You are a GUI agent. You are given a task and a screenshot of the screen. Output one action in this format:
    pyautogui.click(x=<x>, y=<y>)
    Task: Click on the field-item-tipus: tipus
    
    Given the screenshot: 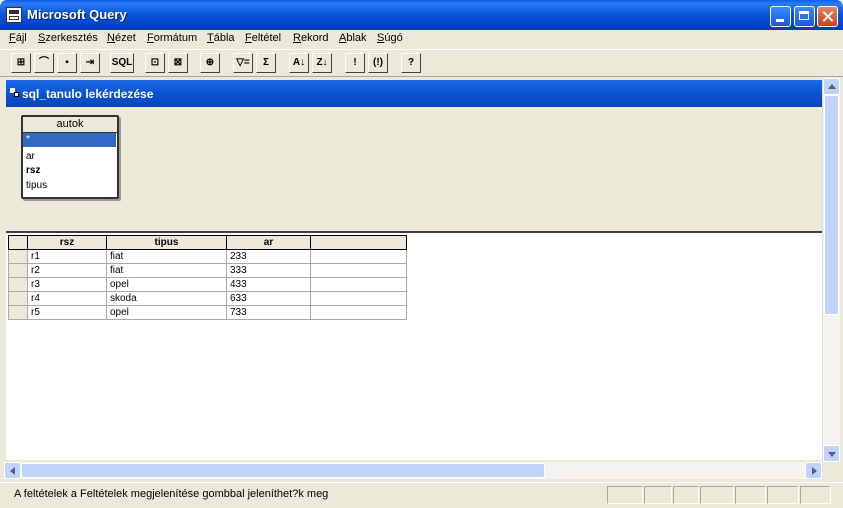 What is the action you would take?
    pyautogui.click(x=69, y=186)
    